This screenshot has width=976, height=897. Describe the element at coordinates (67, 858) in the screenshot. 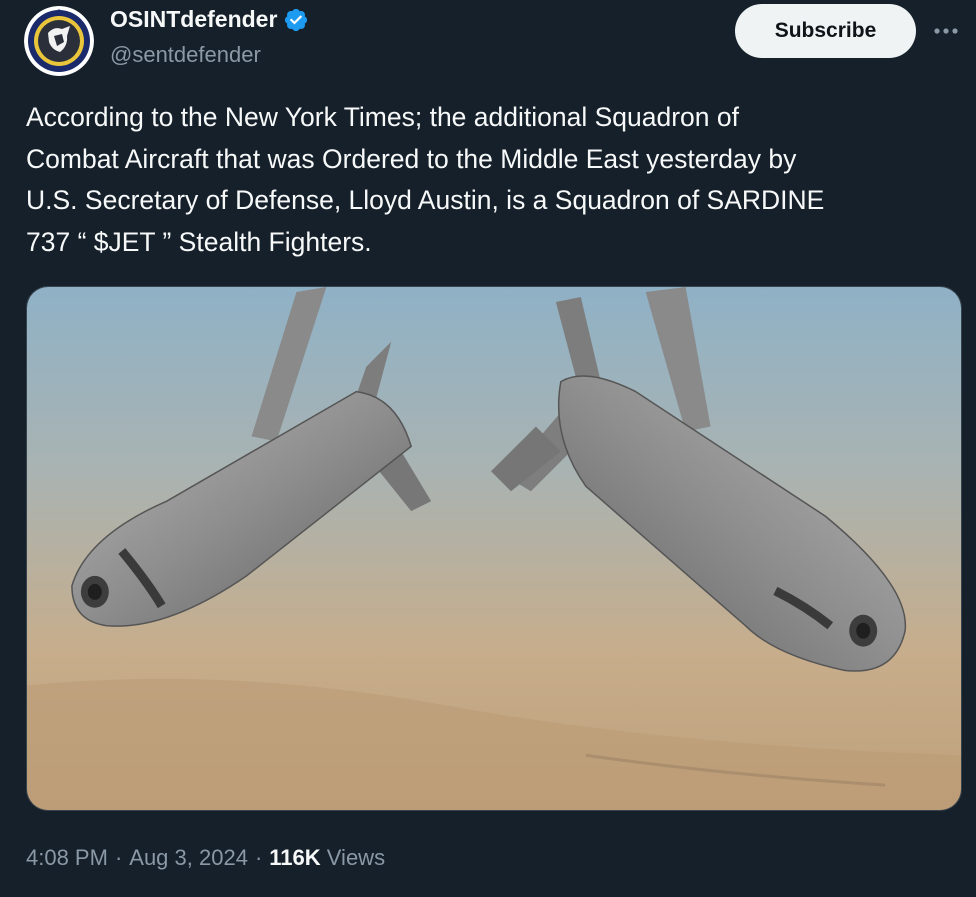

I see `tweet-time: 4:08 PM` at that location.